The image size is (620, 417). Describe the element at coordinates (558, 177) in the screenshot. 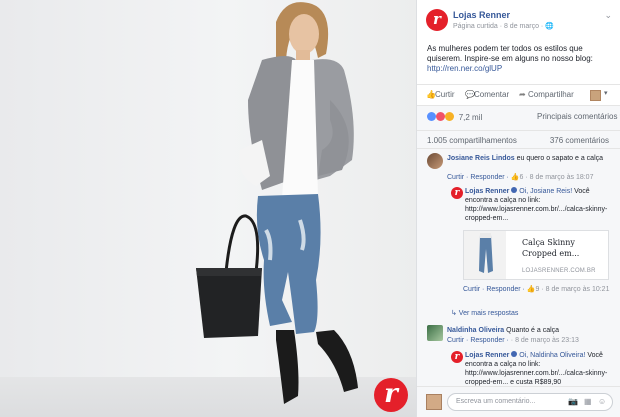

I see `comment-time: · 8 de março às 18:07` at that location.